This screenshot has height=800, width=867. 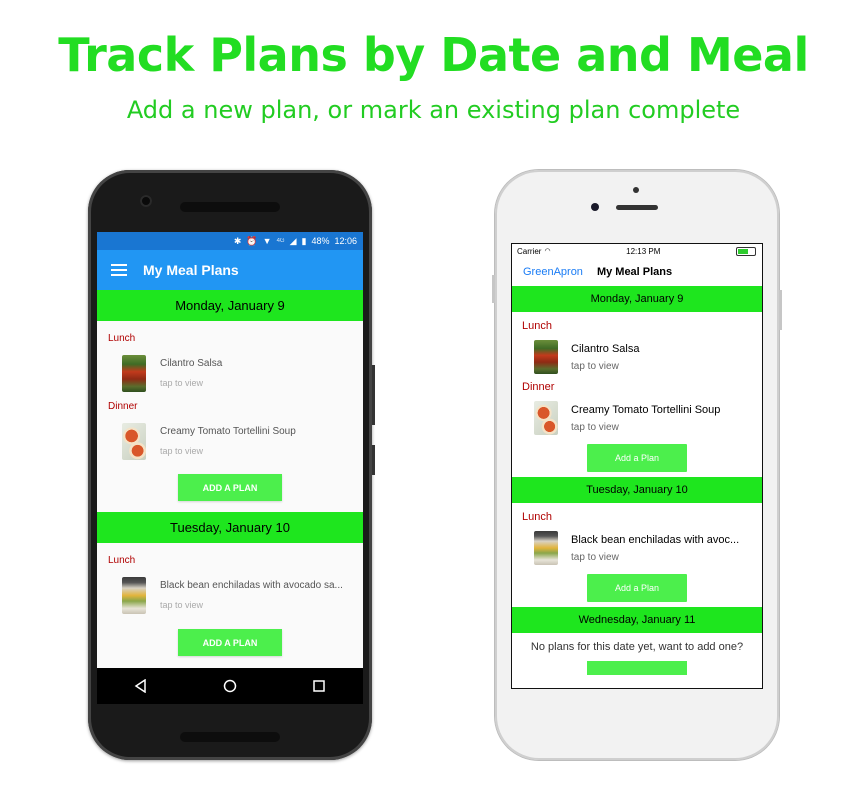 I want to click on battery-percent: 48%, so click(x=320, y=241).